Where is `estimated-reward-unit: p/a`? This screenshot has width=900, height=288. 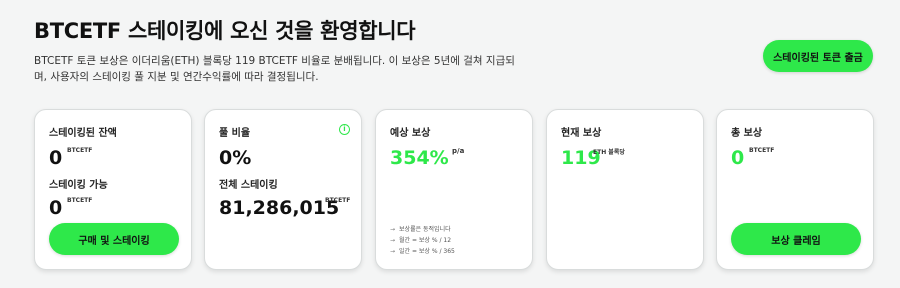 estimated-reward-unit: p/a is located at coordinates (458, 151).